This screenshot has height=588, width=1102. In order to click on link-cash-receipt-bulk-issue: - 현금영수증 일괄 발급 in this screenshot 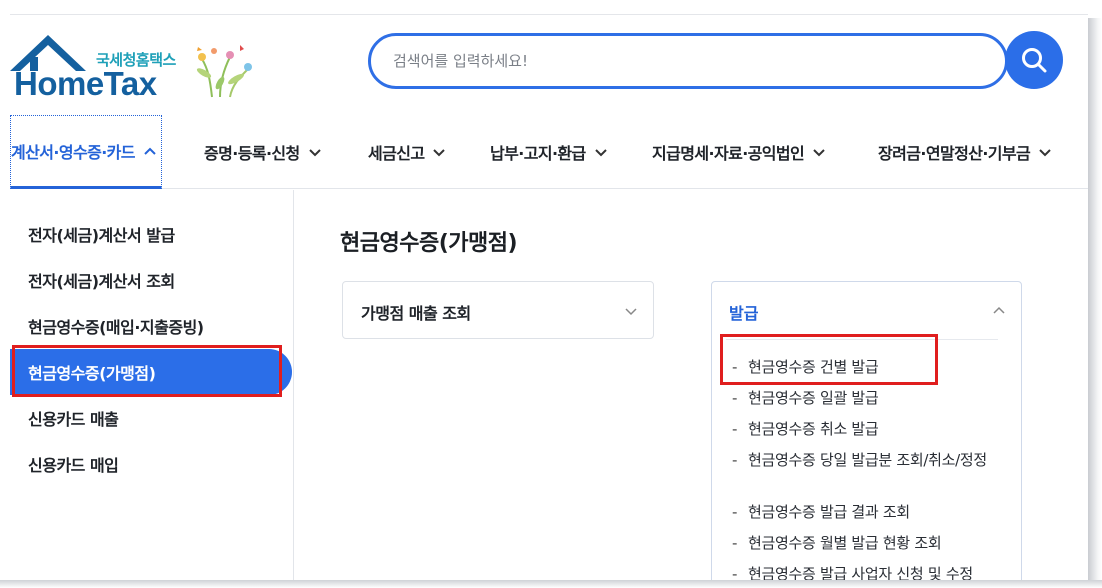, I will do `click(867, 398)`.